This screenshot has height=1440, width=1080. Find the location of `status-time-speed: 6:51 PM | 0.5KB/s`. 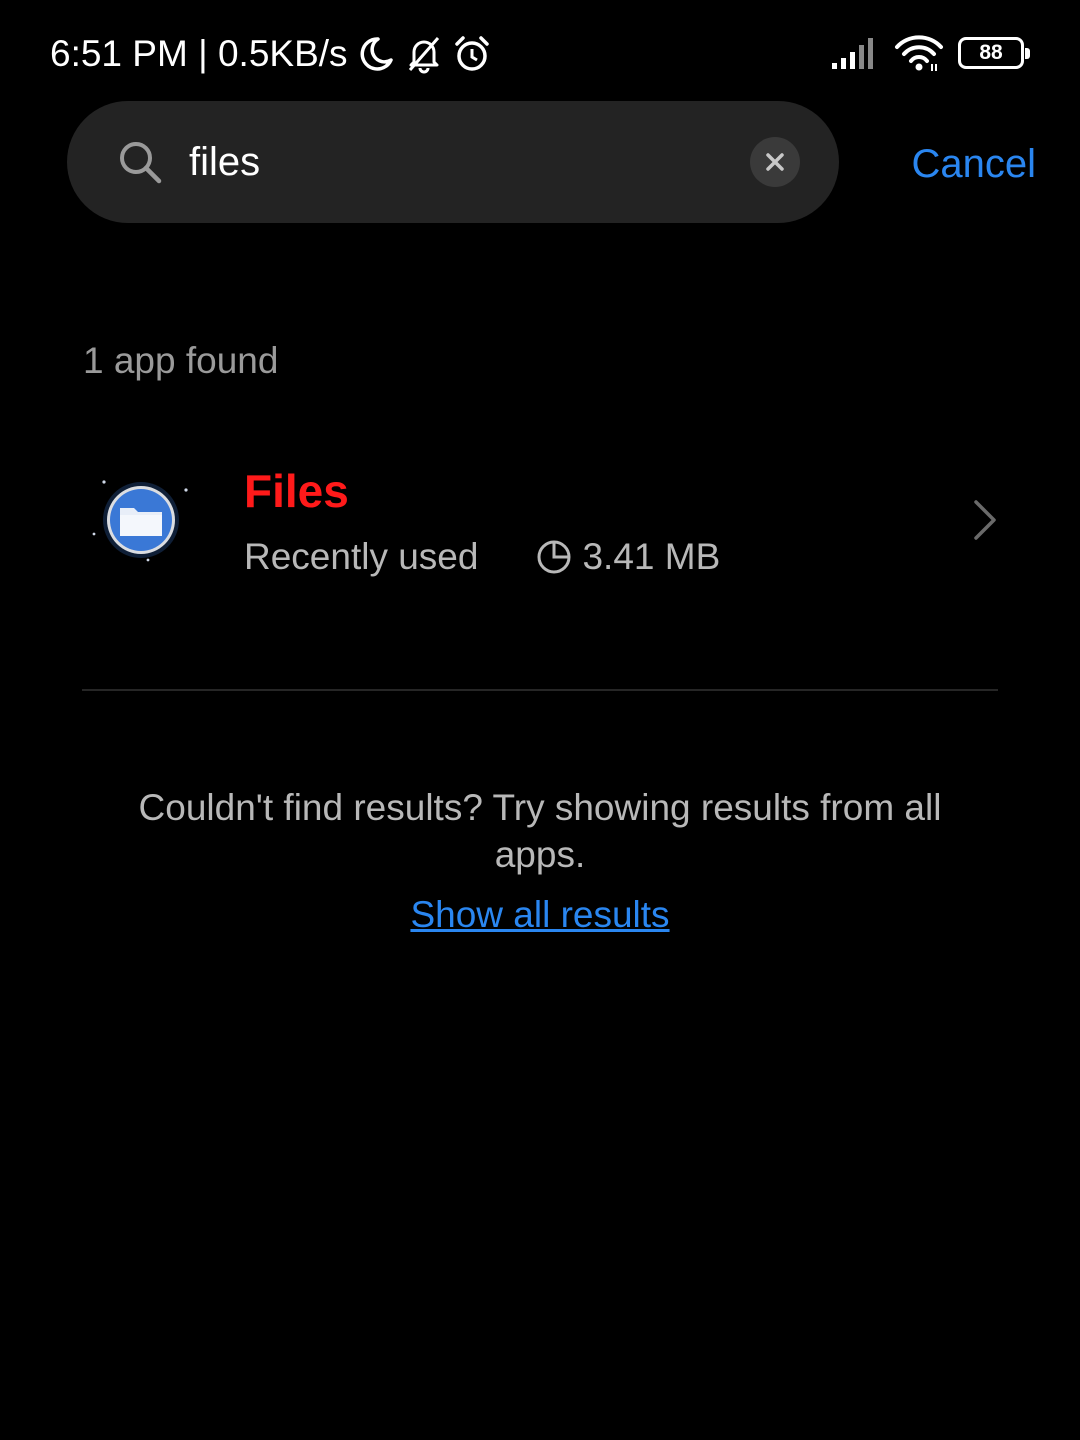

status-time-speed: 6:51 PM | 0.5KB/s is located at coordinates (199, 53).